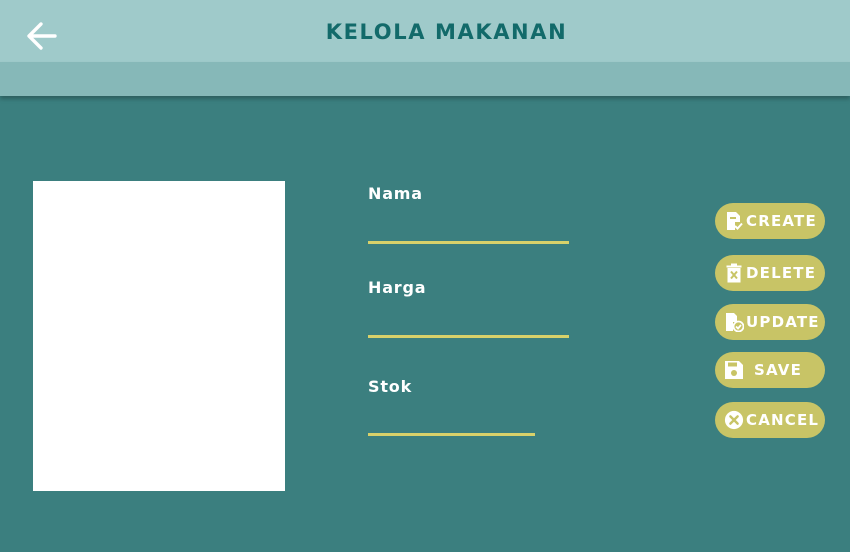 The height and width of the screenshot is (552, 850). Describe the element at coordinates (783, 420) in the screenshot. I see `cancel-label: CANCEL` at that location.